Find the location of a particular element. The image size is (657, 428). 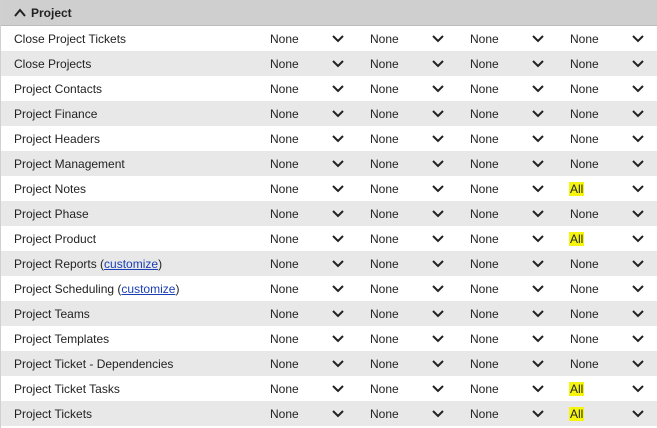

permission-name: Project Phase is located at coordinates (51, 213).